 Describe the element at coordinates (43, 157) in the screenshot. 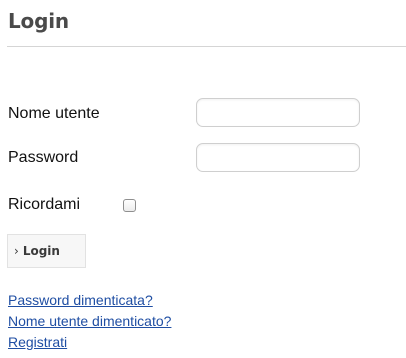

I see `password-label: Password` at that location.